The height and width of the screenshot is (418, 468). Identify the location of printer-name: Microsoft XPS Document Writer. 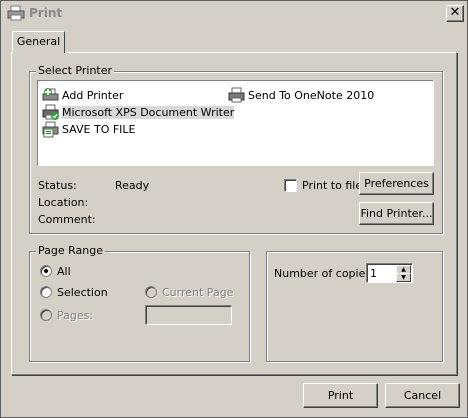
(148, 112).